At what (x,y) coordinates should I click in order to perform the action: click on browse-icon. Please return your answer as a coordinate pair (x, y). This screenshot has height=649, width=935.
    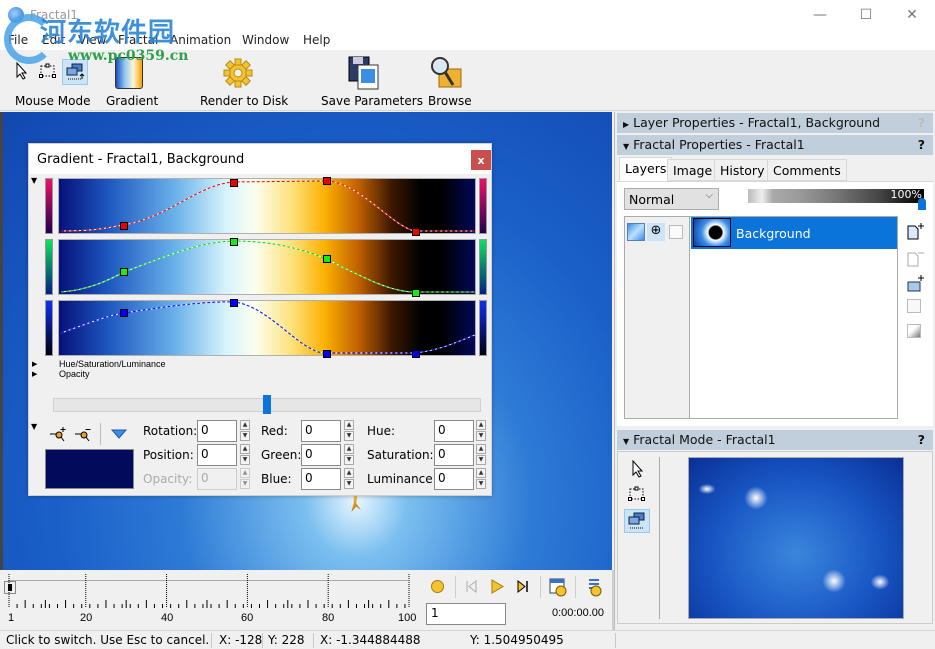
    Looking at the image, I should click on (446, 73).